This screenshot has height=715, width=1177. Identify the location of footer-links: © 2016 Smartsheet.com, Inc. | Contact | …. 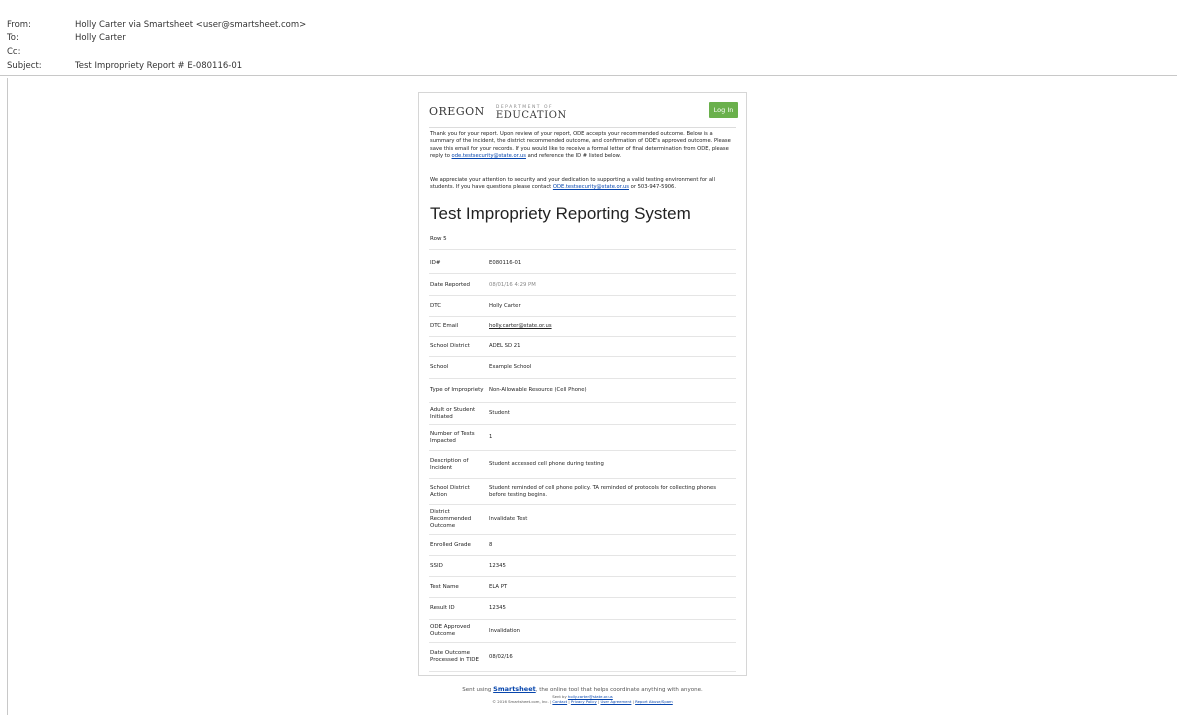
(582, 701).